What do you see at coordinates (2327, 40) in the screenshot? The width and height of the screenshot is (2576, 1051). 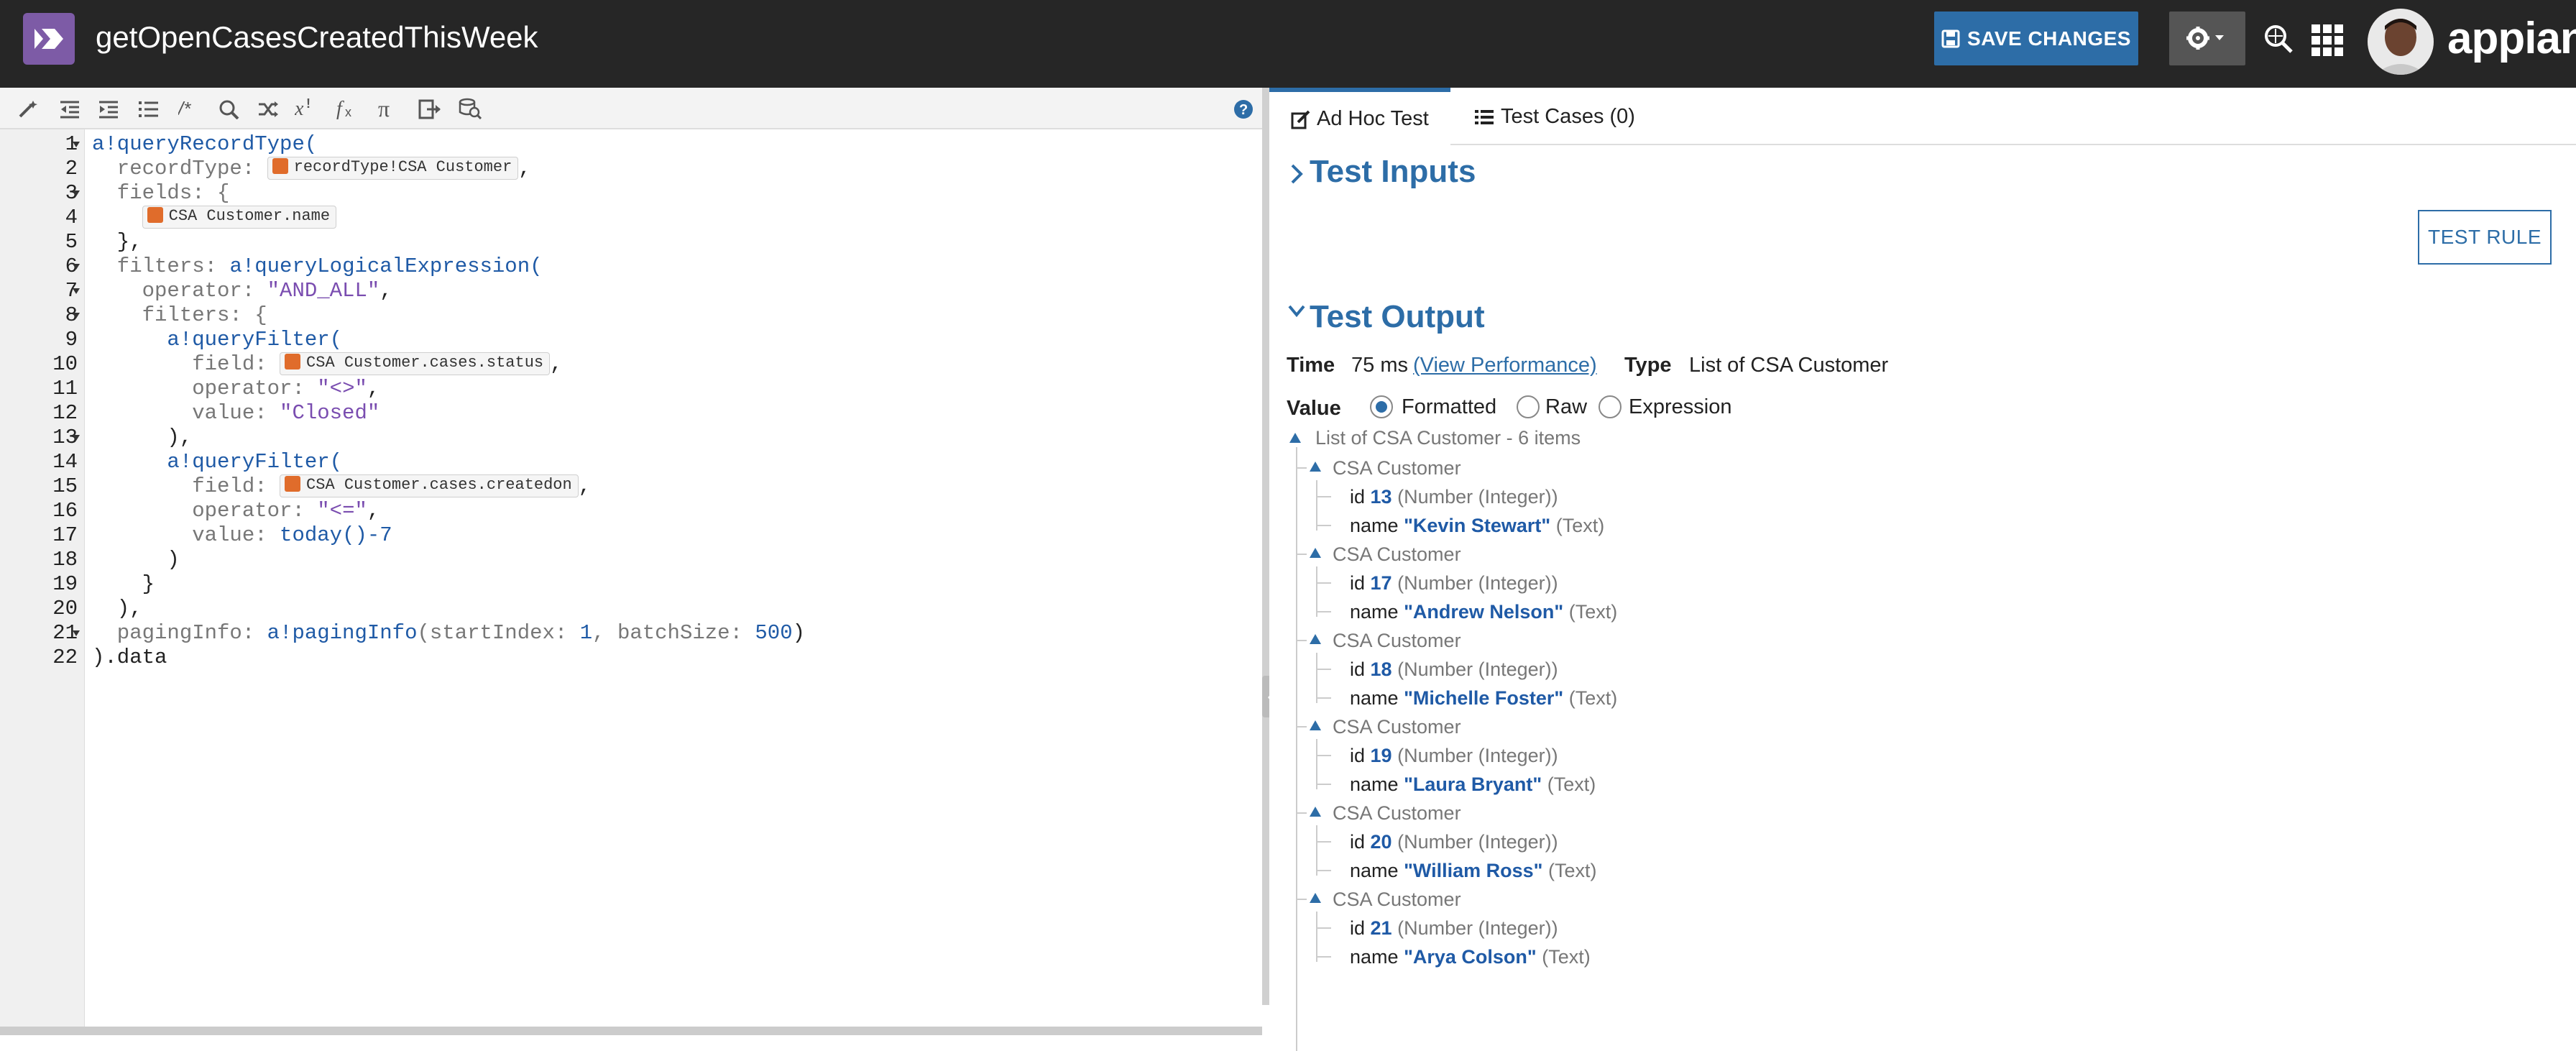 I see `app-grid-icon` at bounding box center [2327, 40].